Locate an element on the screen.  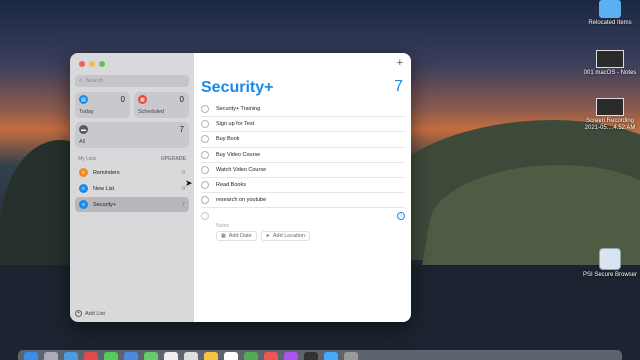
upgrade-button: UPGRADE is located at coordinates (173, 159).